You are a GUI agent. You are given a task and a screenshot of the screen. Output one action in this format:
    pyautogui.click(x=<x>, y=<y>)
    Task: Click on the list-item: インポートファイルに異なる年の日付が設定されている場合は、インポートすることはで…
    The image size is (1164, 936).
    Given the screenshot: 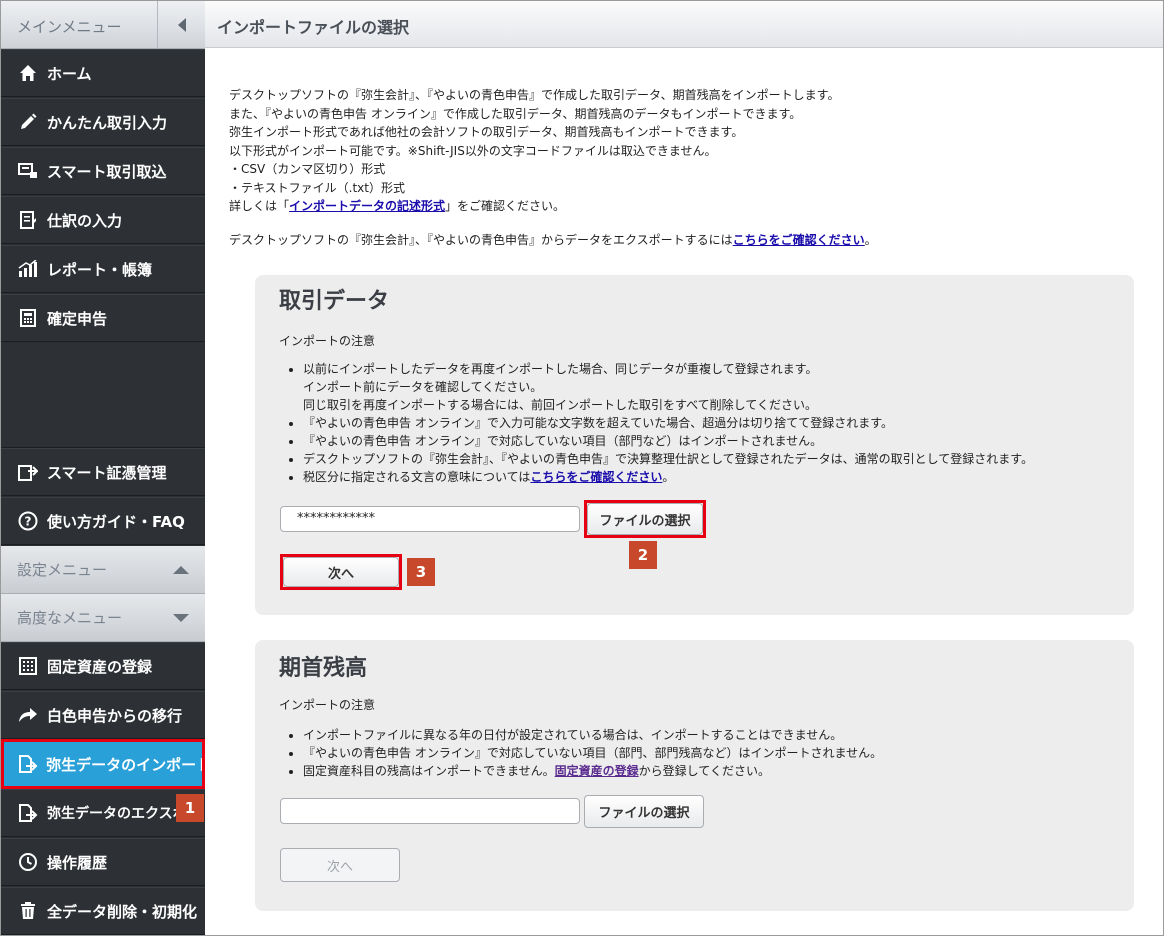 What is the action you would take?
    pyautogui.click(x=592, y=735)
    